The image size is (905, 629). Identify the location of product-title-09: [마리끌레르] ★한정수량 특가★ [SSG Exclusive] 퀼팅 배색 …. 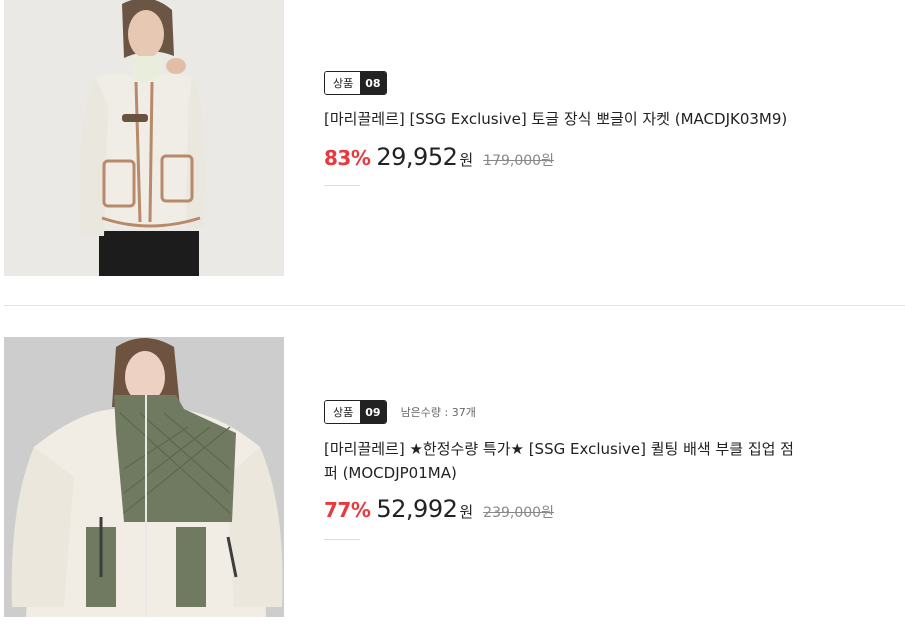
(559, 461).